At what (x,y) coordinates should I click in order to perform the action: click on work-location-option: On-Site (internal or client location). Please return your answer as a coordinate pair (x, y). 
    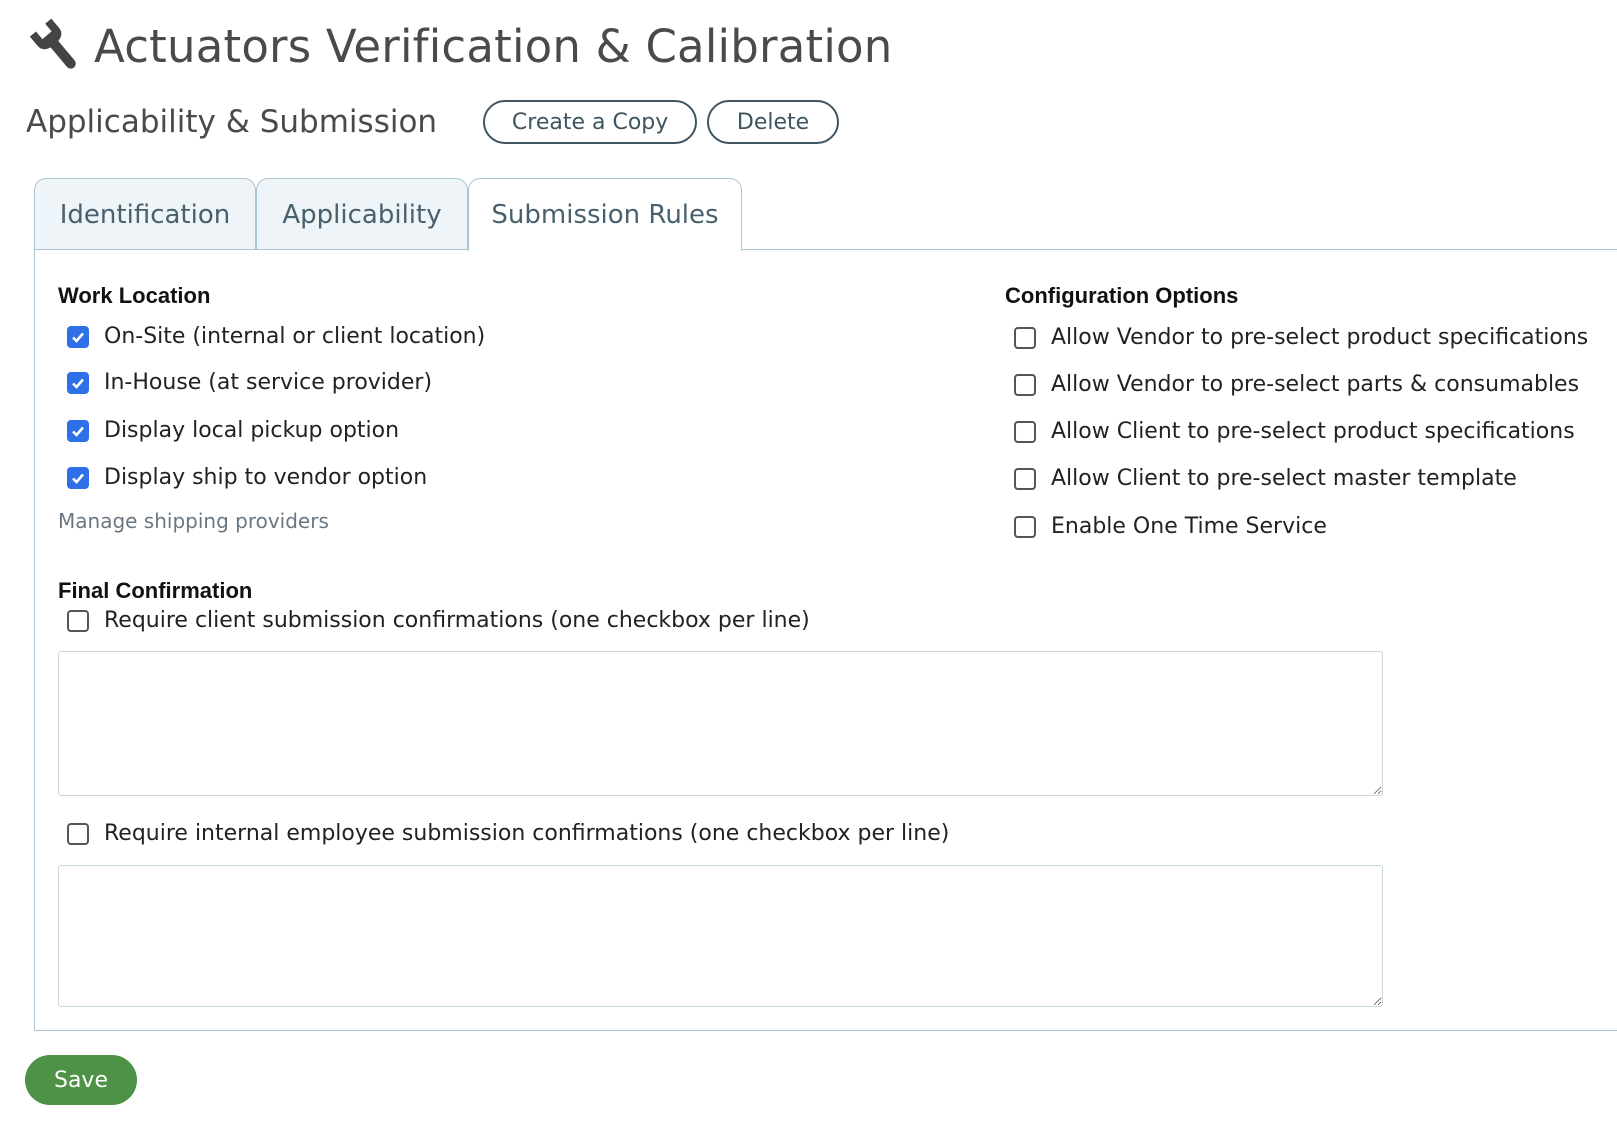
    Looking at the image, I should click on (276, 336).